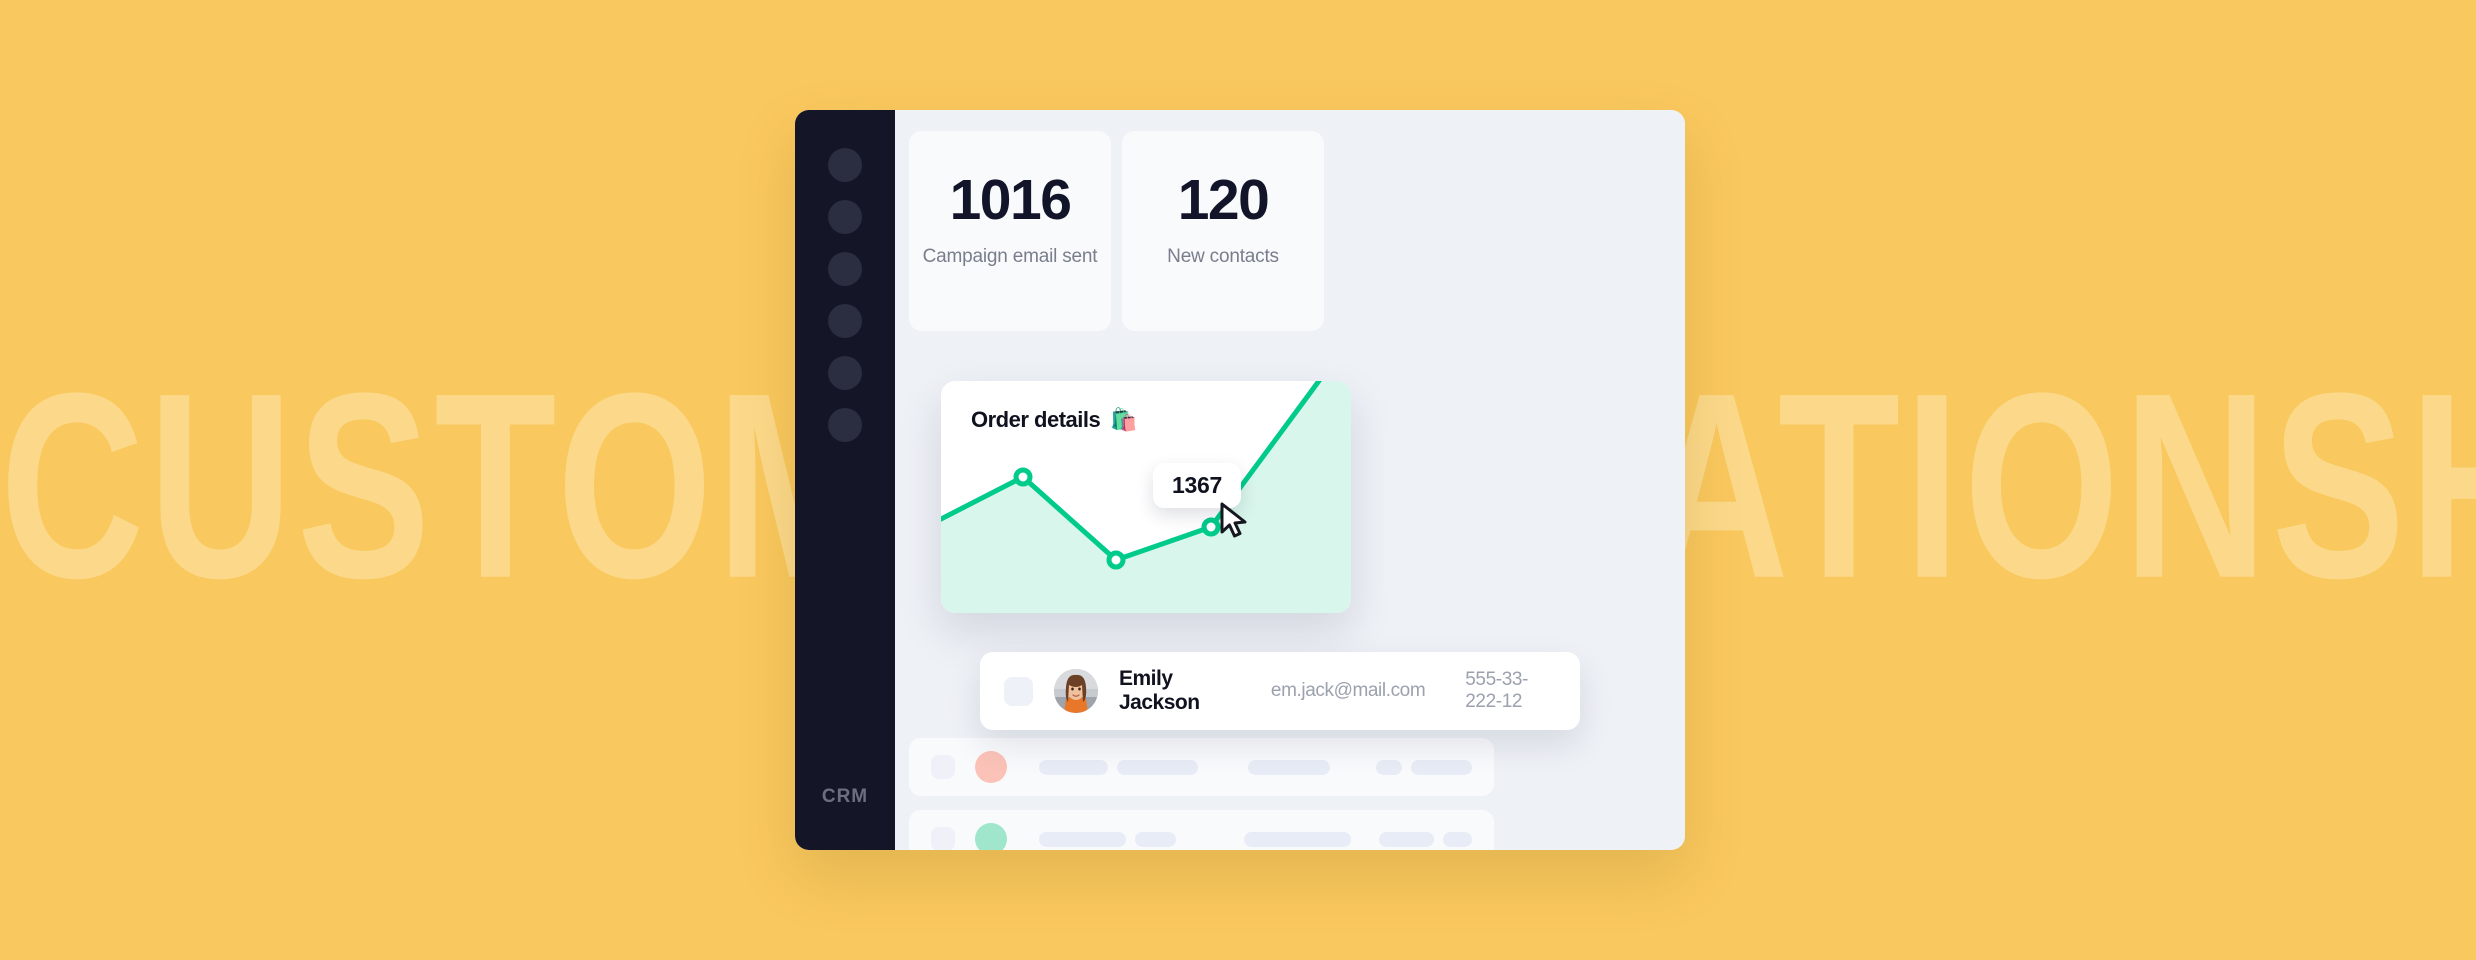 The width and height of the screenshot is (2476, 960). Describe the element at coordinates (1124, 419) in the screenshot. I see `shopping-bags-icon: 🛍️` at that location.